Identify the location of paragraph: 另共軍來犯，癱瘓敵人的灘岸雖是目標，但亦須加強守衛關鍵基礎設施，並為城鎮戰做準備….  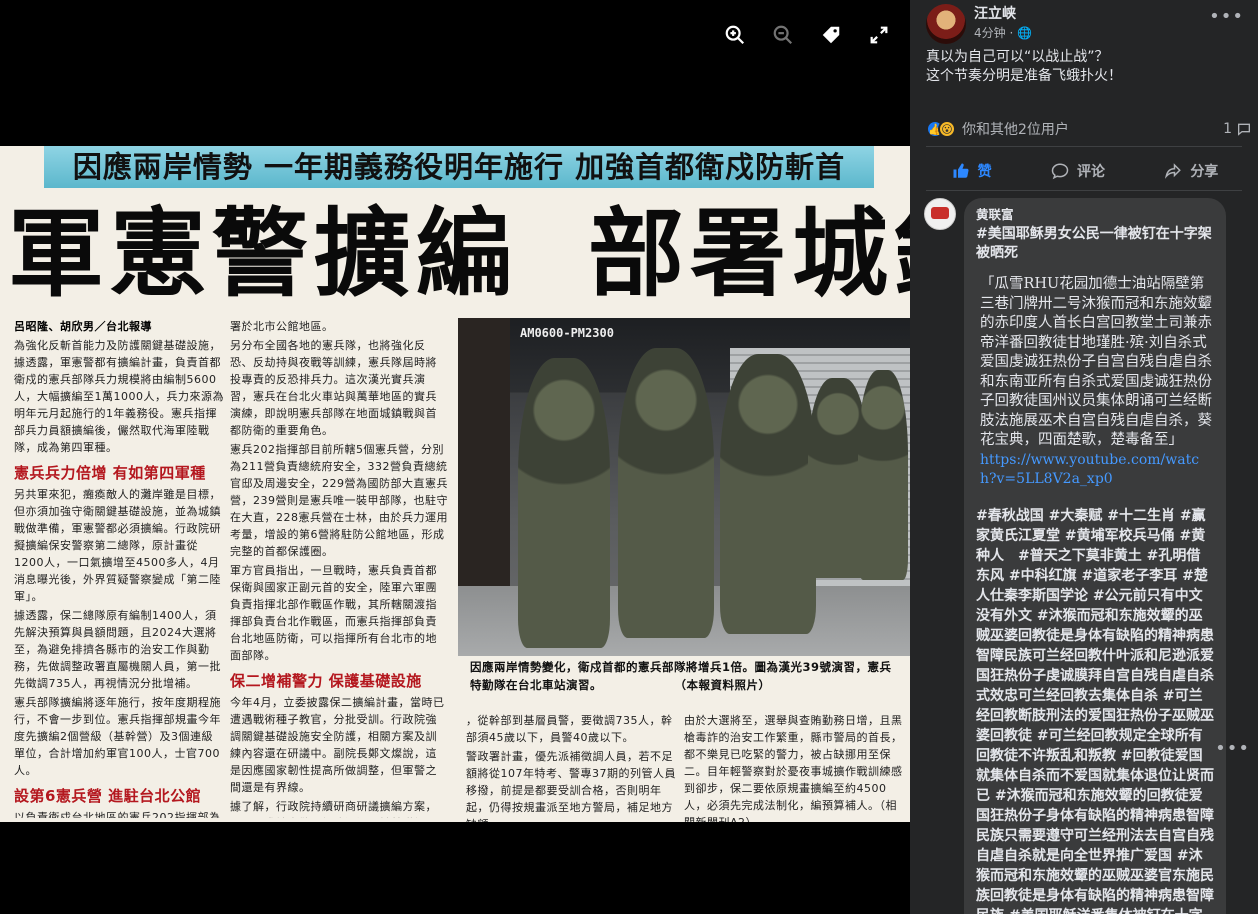
(117, 545).